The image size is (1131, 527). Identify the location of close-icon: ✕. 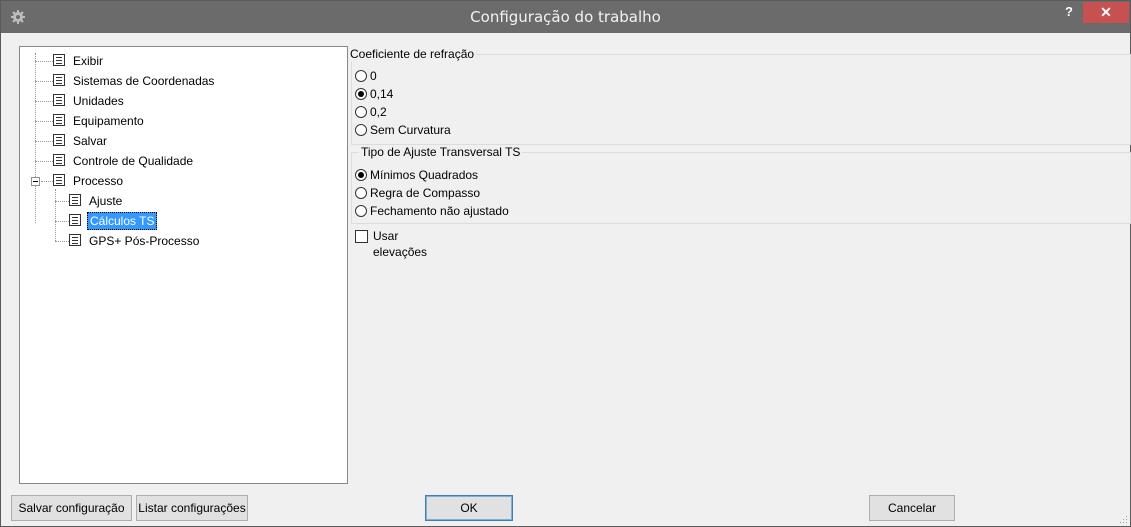
(1106, 12).